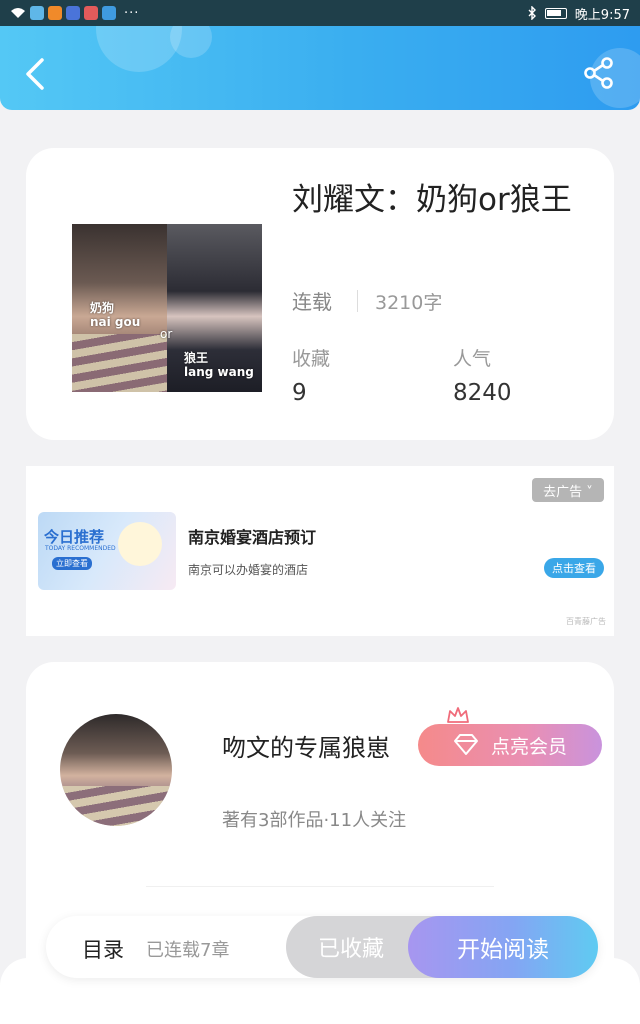  What do you see at coordinates (482, 393) in the screenshot?
I see `popularity-value: 8240` at bounding box center [482, 393].